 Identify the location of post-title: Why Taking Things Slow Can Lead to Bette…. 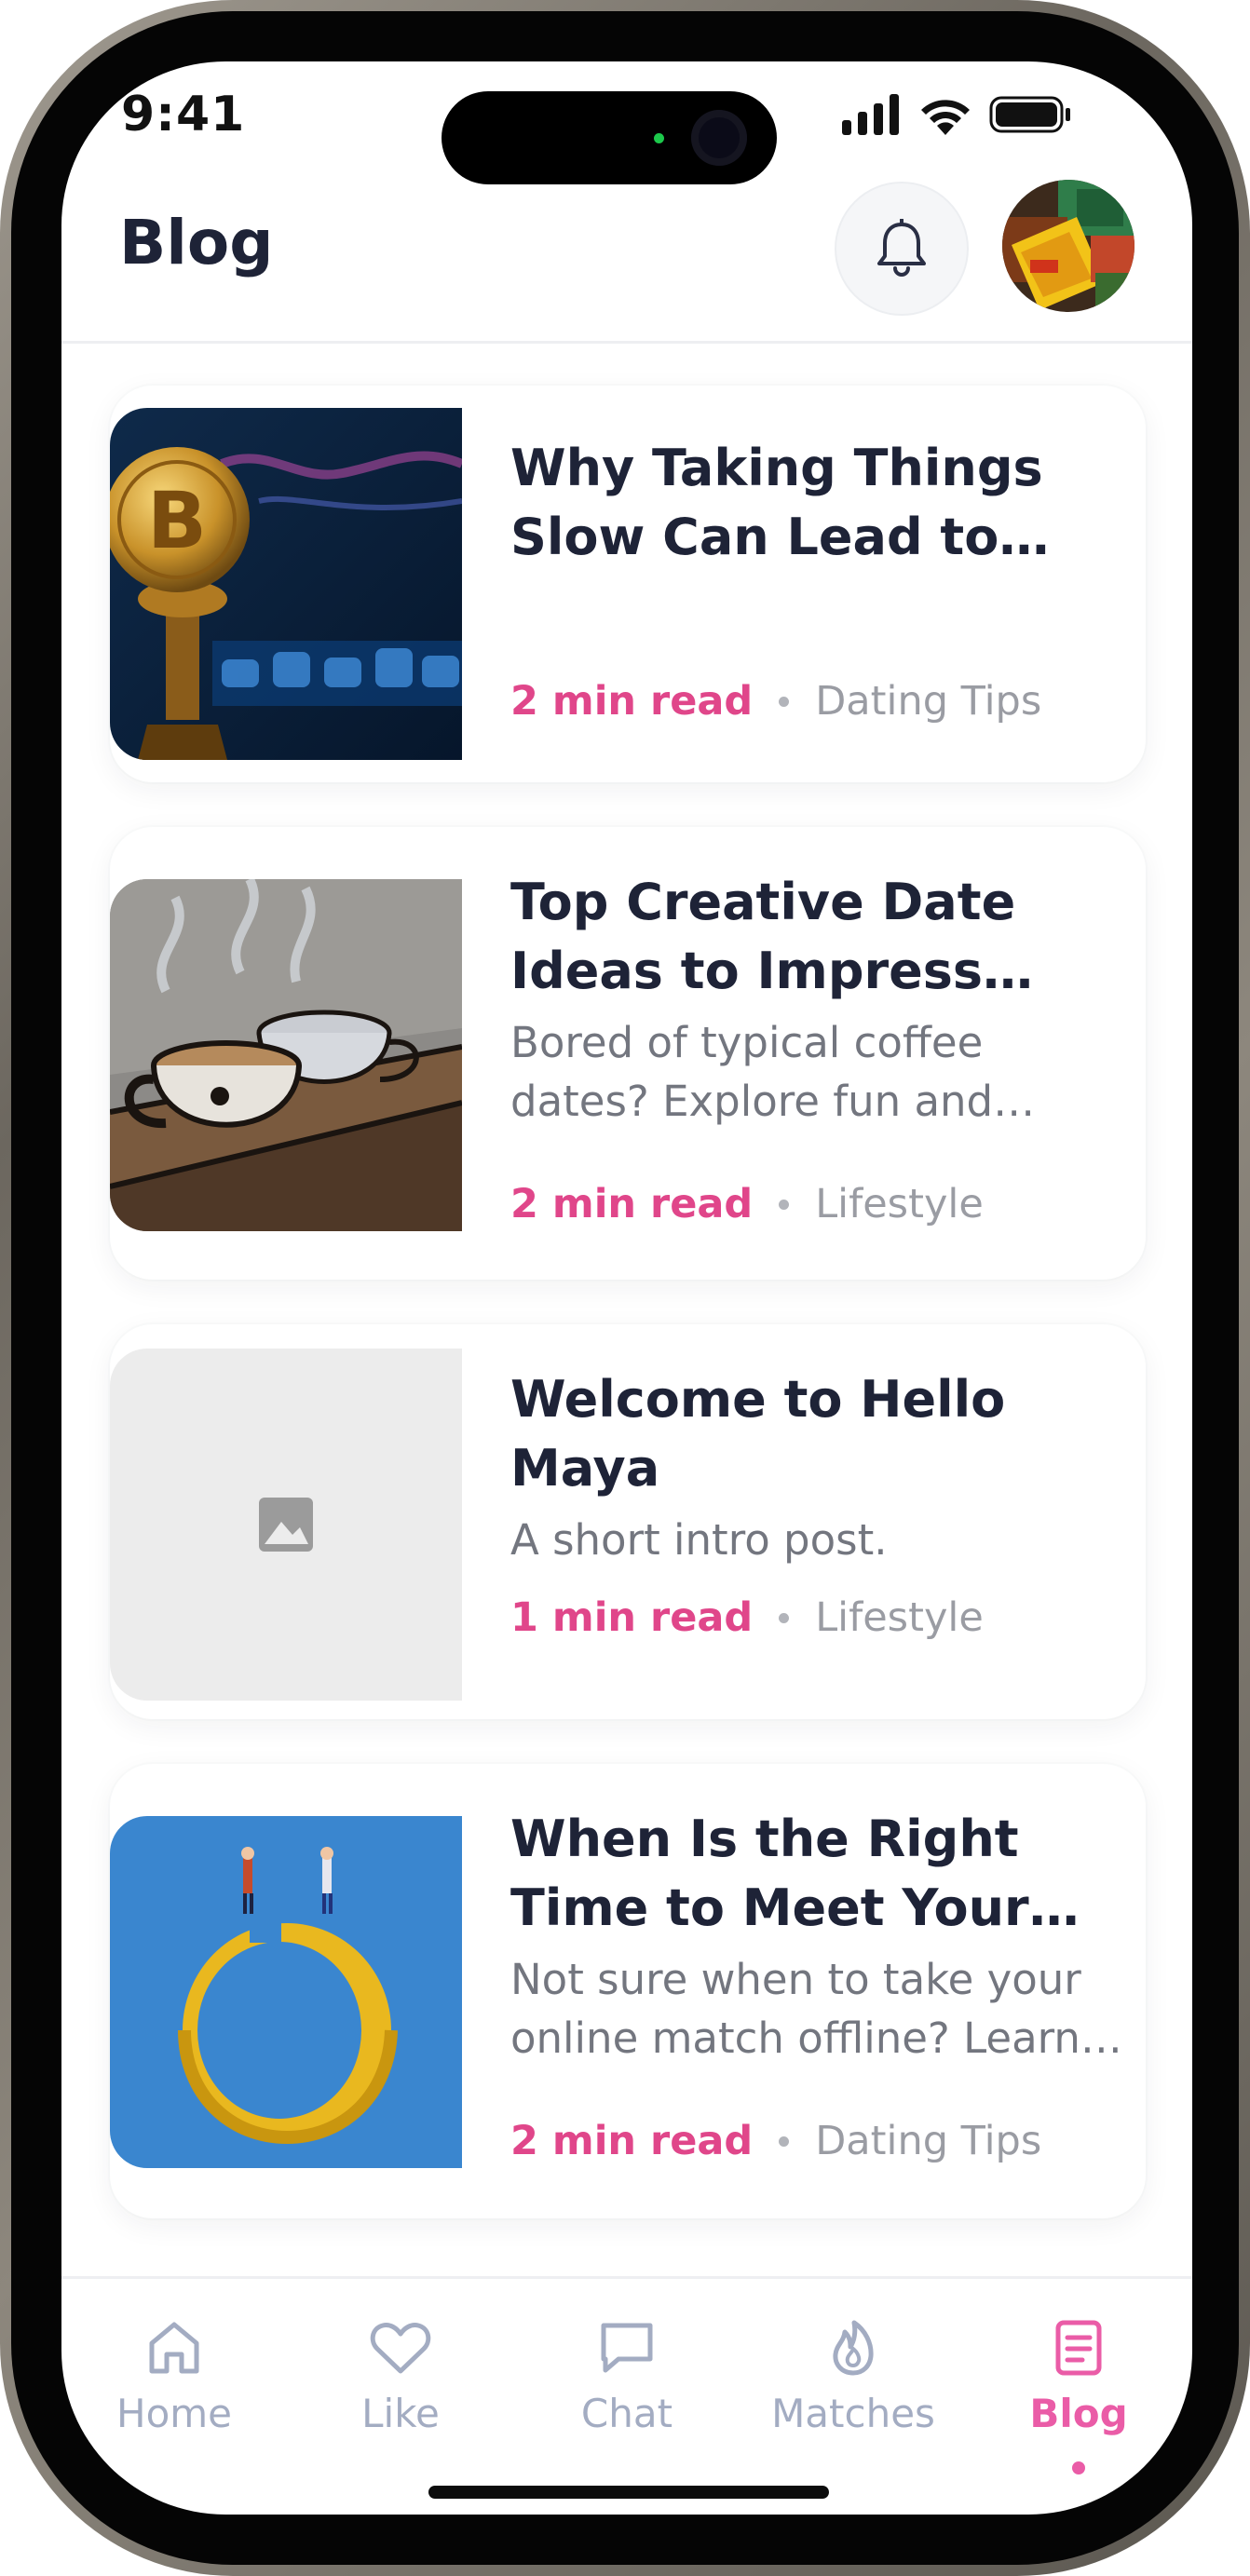
(777, 502).